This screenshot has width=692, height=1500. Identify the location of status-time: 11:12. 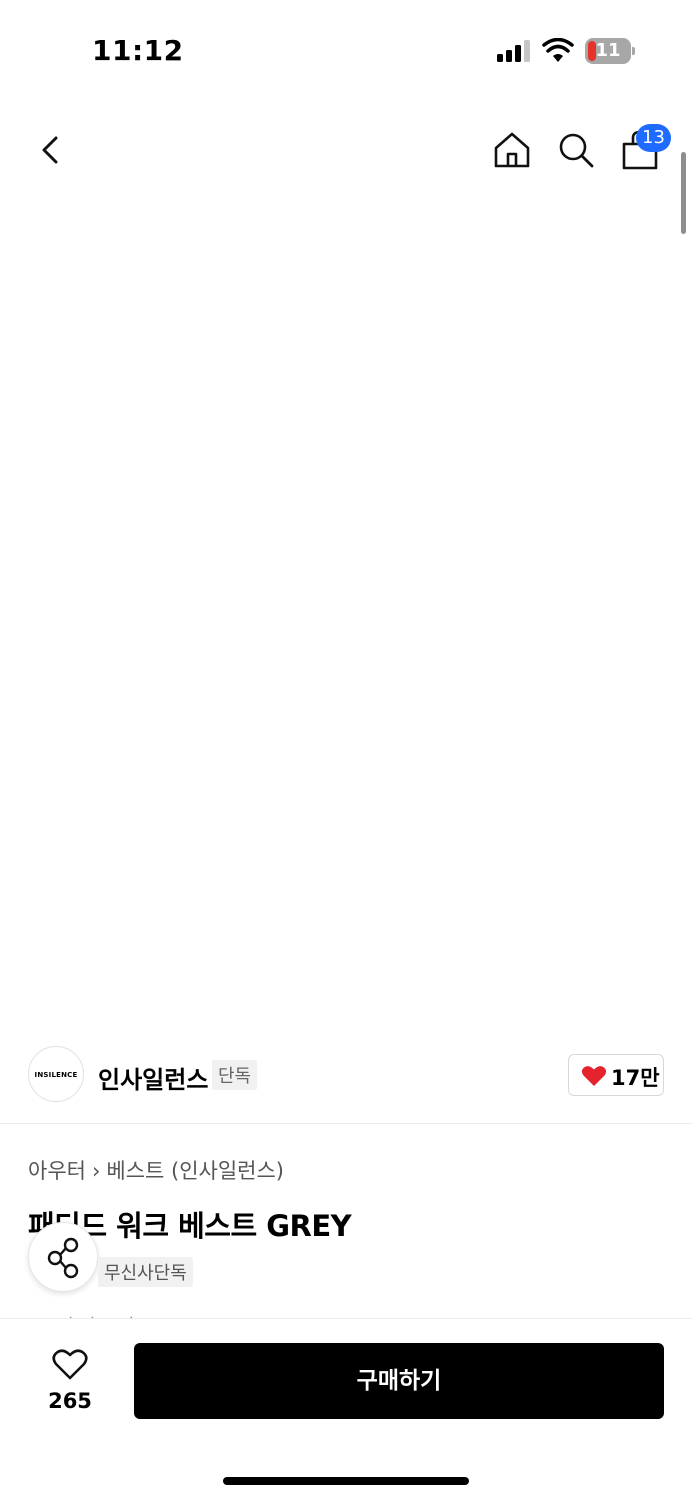
(138, 50).